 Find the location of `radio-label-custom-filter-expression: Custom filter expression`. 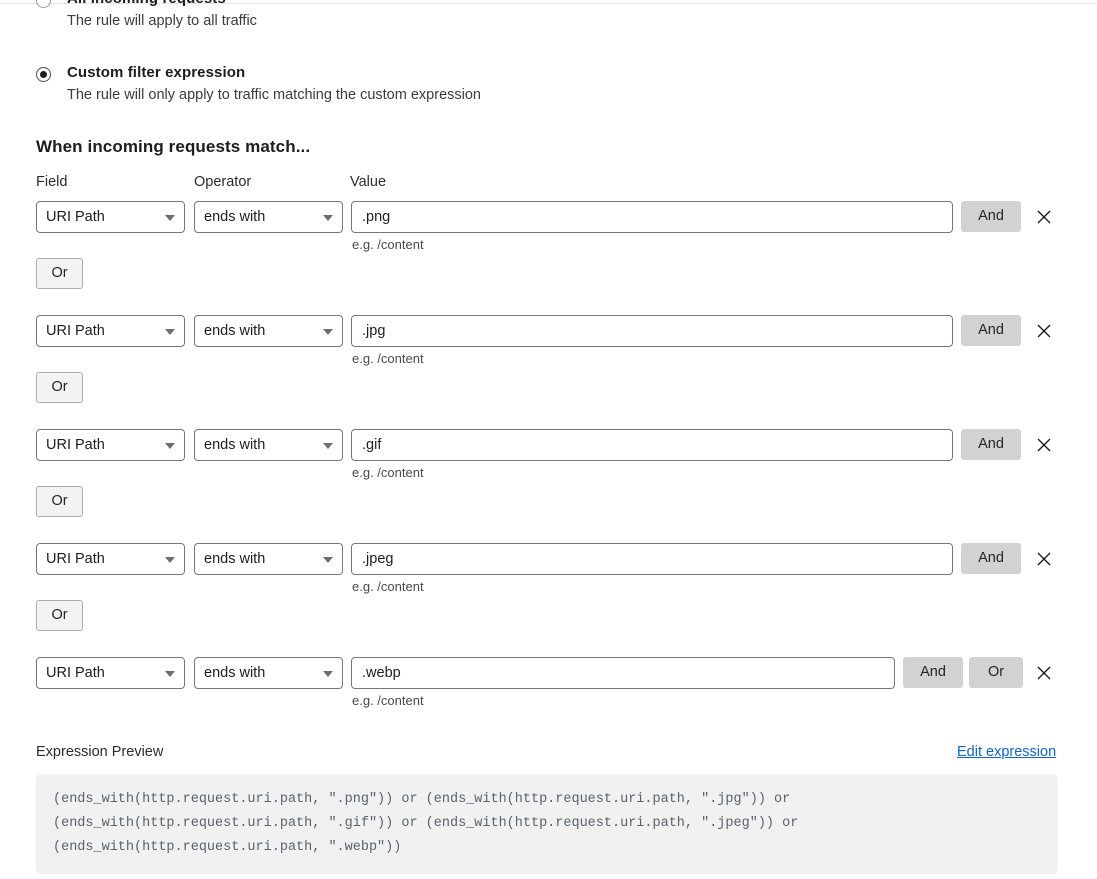

radio-label-custom-filter-expression: Custom filter expression is located at coordinates (156, 72).